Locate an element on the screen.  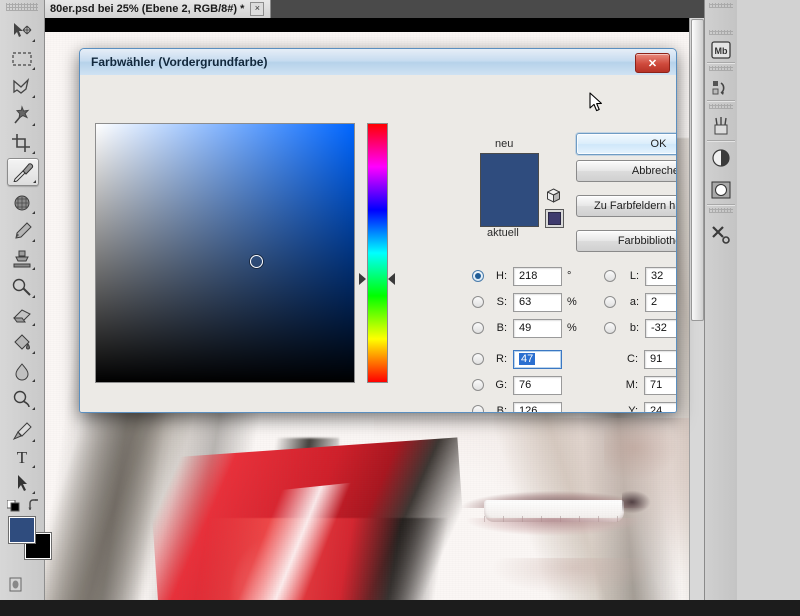
document-tab: 80er.psd bei 25% (Ebene 2, RGB/8#) * × is located at coordinates (158, 9).